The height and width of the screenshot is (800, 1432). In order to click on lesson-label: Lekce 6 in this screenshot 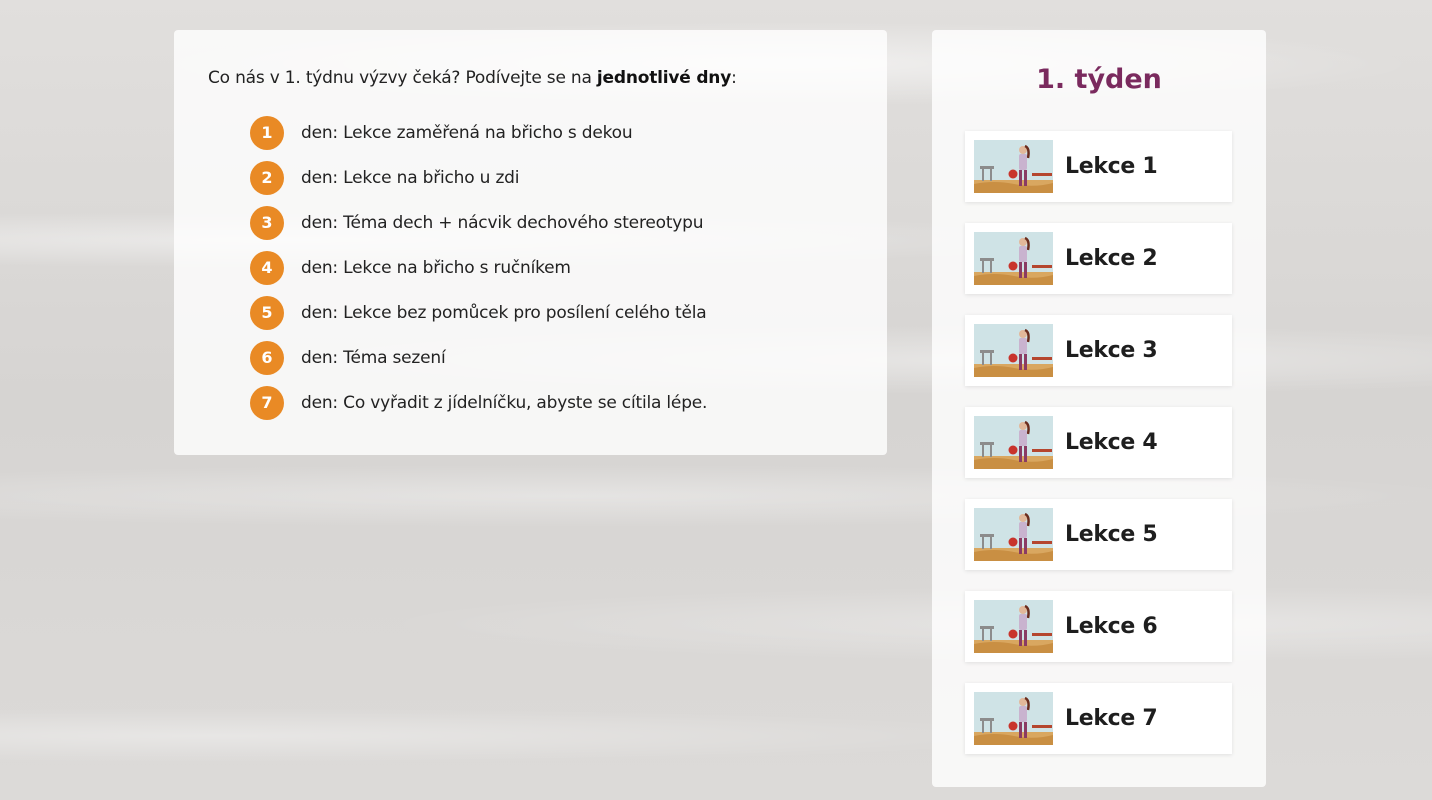, I will do `click(1111, 626)`.